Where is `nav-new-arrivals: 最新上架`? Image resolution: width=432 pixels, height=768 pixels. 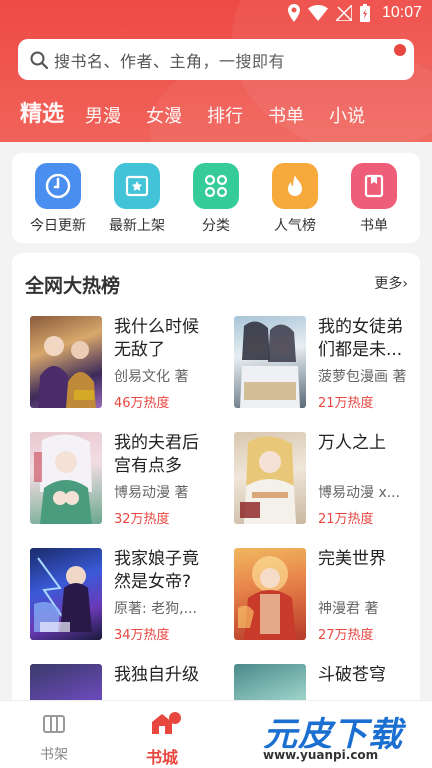 nav-new-arrivals: 最新上架 is located at coordinates (137, 199).